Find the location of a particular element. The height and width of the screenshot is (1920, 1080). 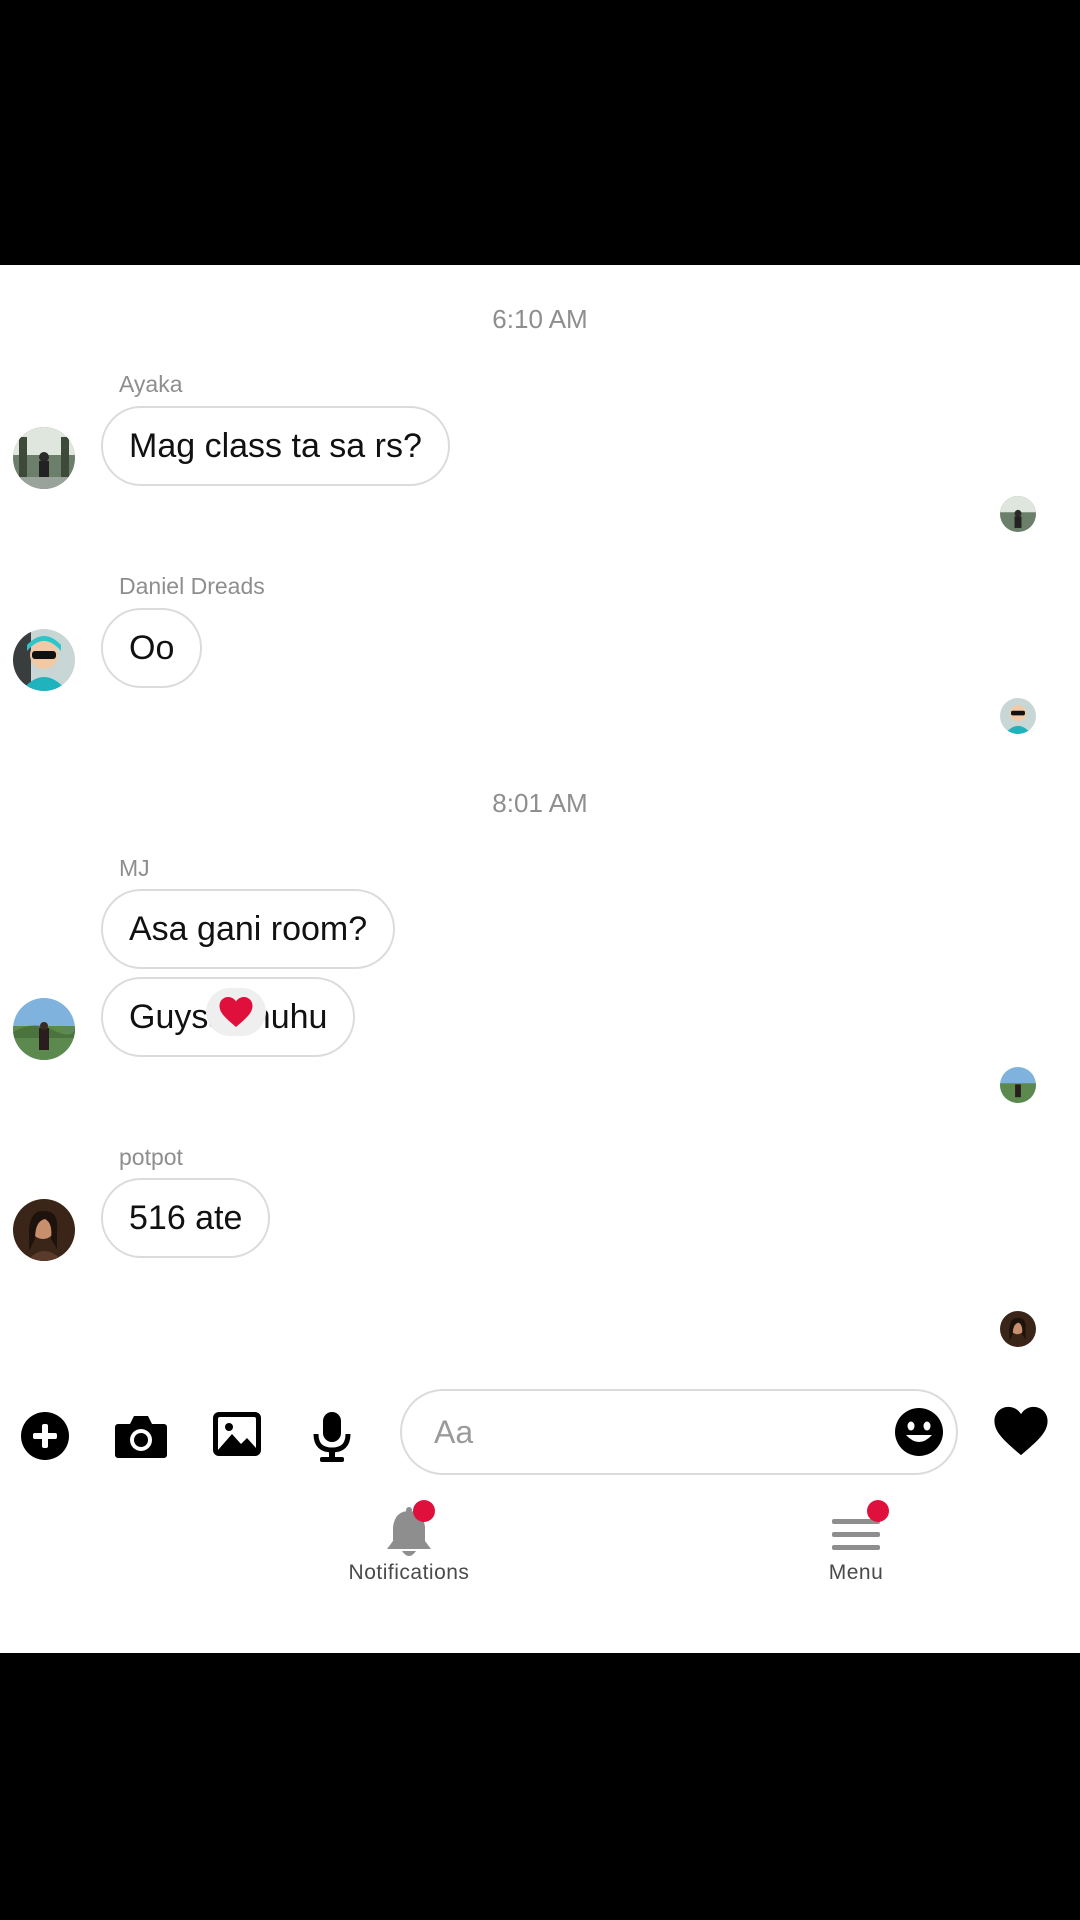

emoji-icon is located at coordinates (919, 1432).